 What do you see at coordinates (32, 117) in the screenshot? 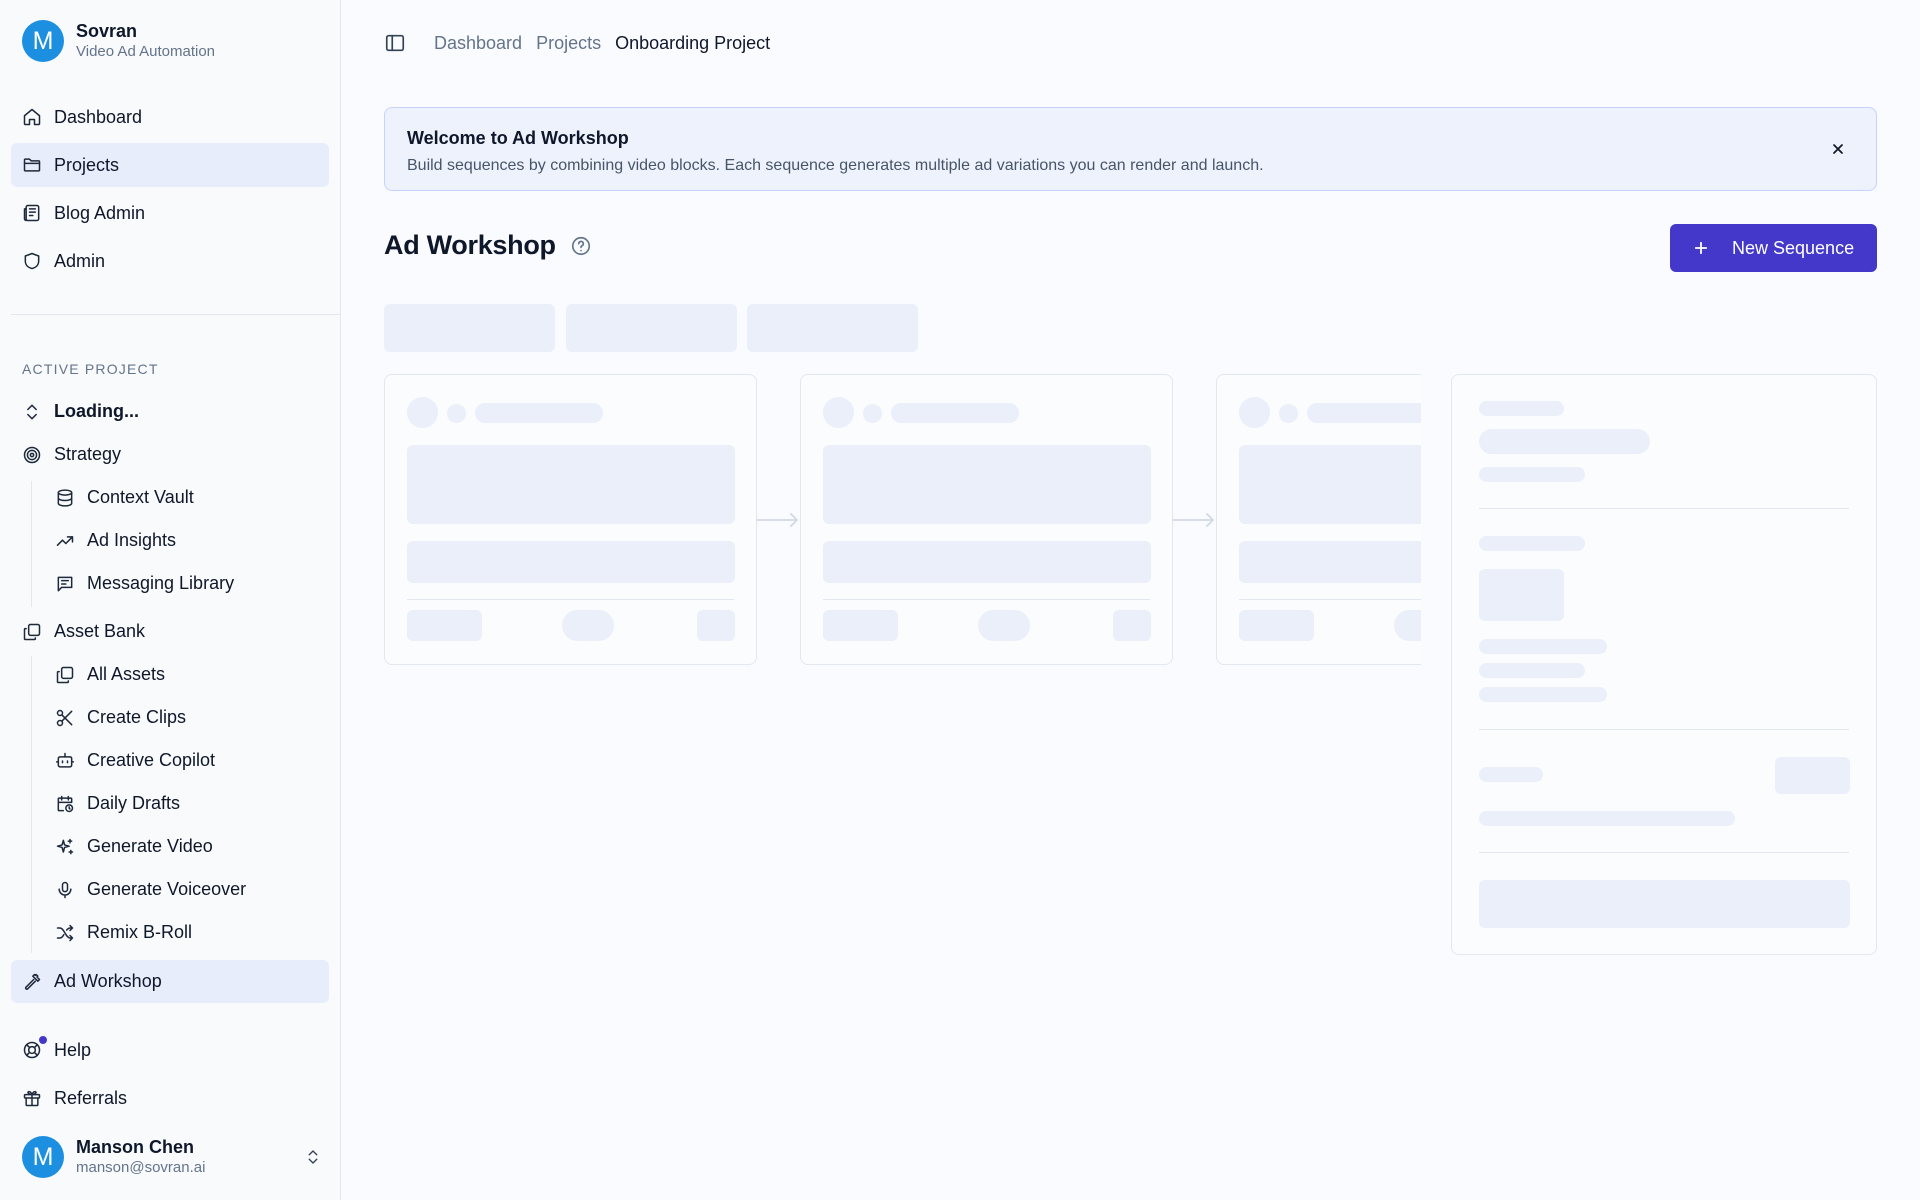
I see `home-icon` at bounding box center [32, 117].